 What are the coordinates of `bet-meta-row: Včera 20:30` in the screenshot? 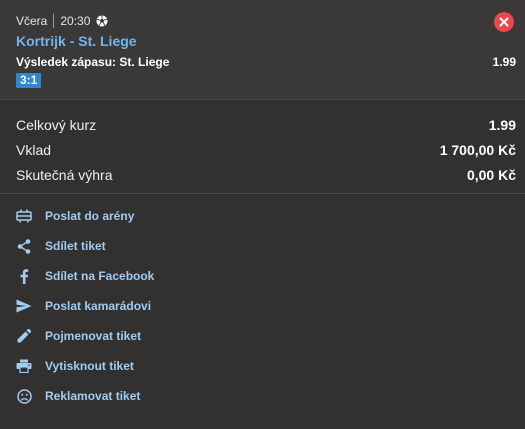 It's located at (62, 21).